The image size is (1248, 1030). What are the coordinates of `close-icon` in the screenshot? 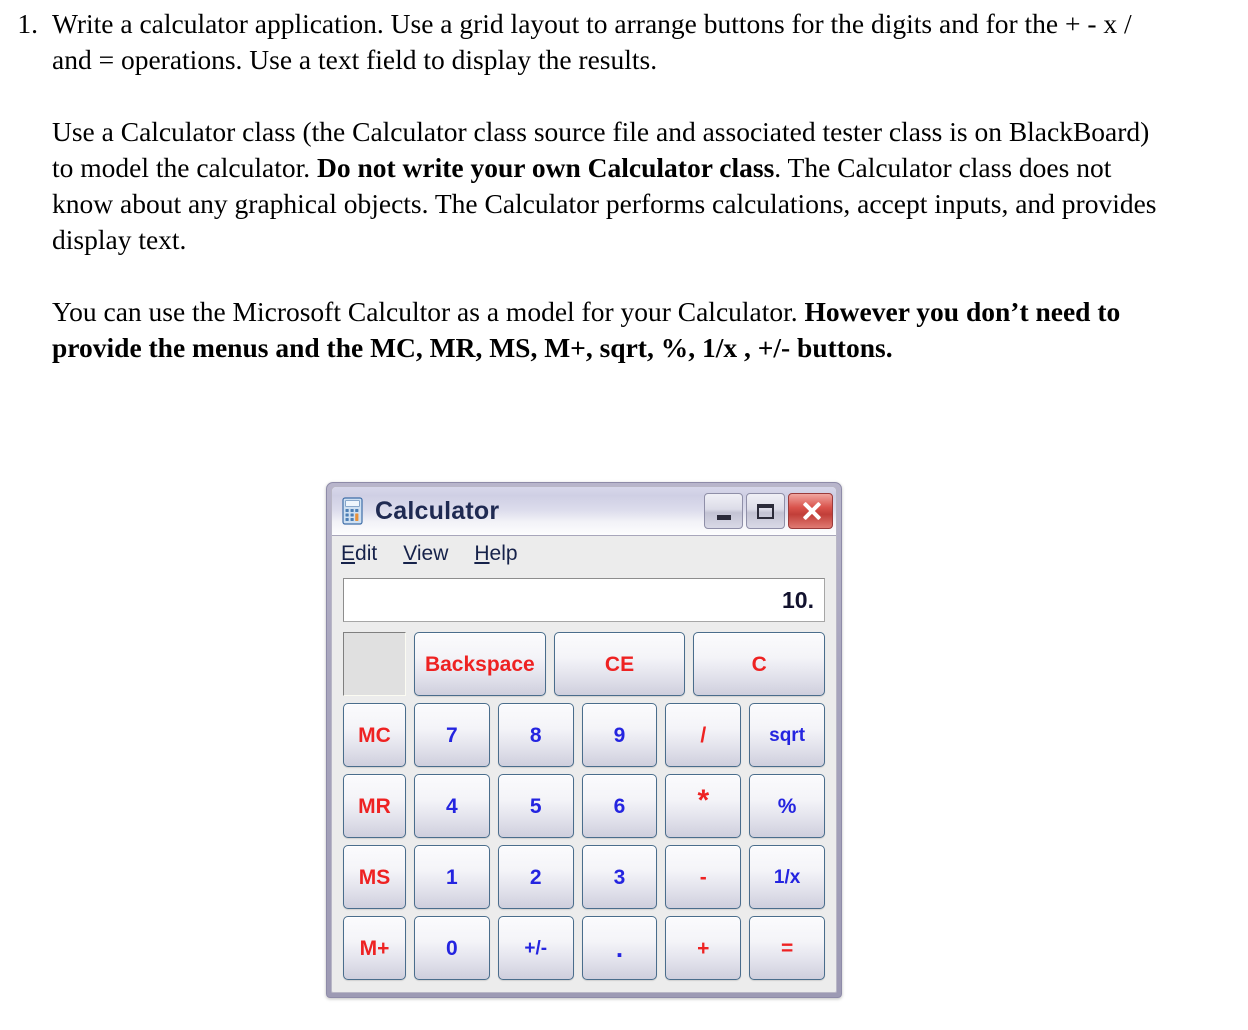 It's located at (811, 511).